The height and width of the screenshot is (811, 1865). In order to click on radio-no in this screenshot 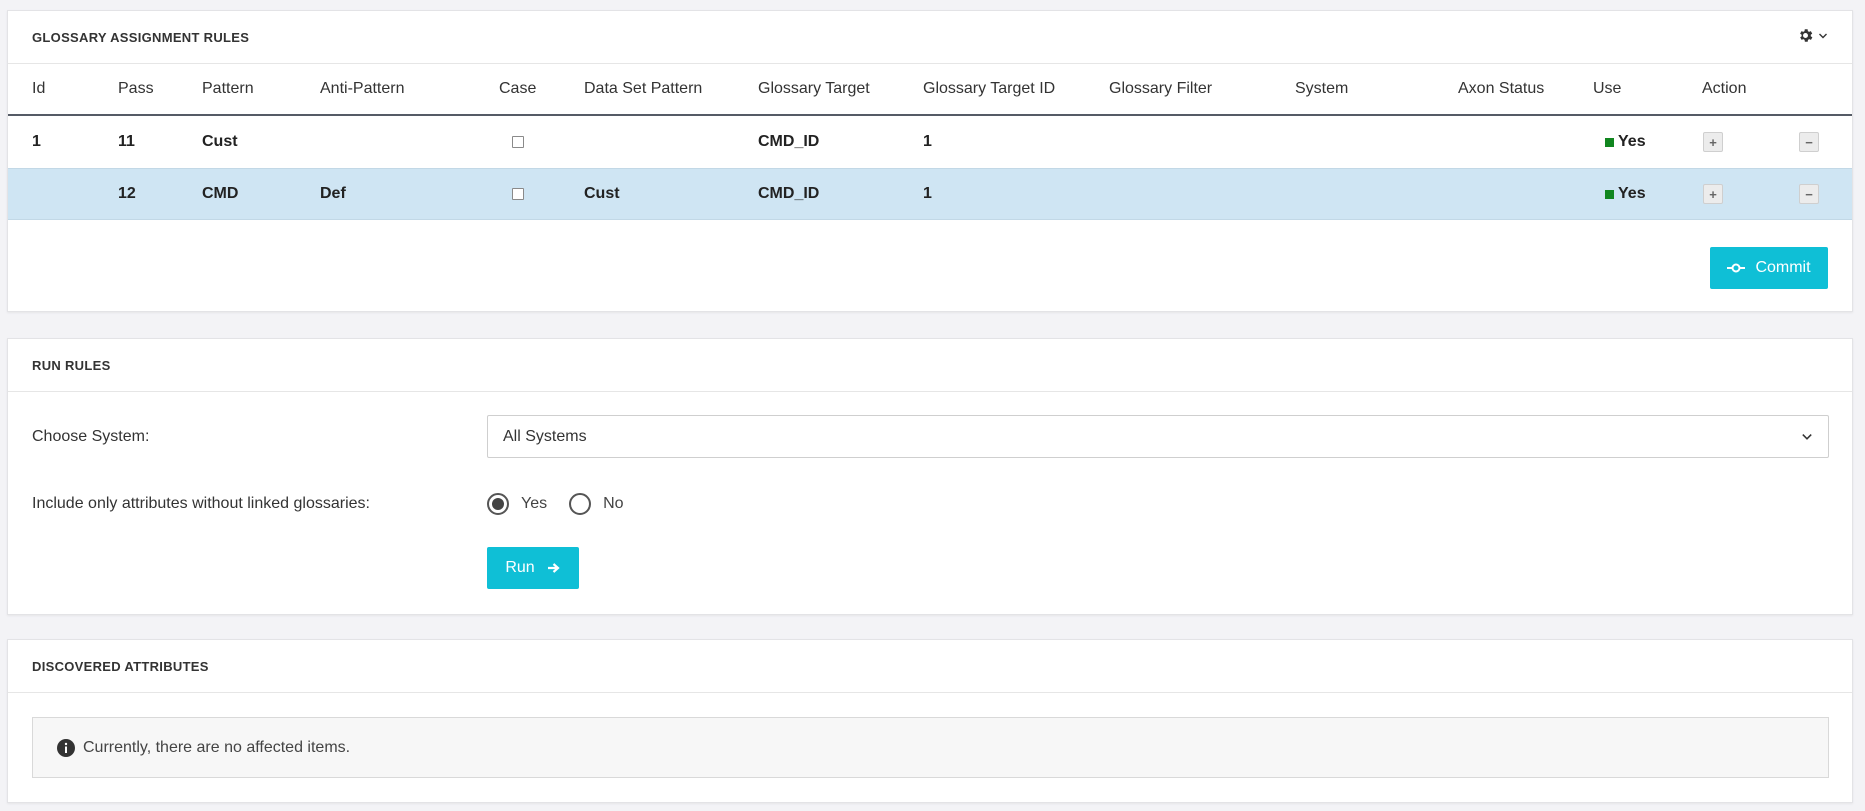, I will do `click(580, 504)`.